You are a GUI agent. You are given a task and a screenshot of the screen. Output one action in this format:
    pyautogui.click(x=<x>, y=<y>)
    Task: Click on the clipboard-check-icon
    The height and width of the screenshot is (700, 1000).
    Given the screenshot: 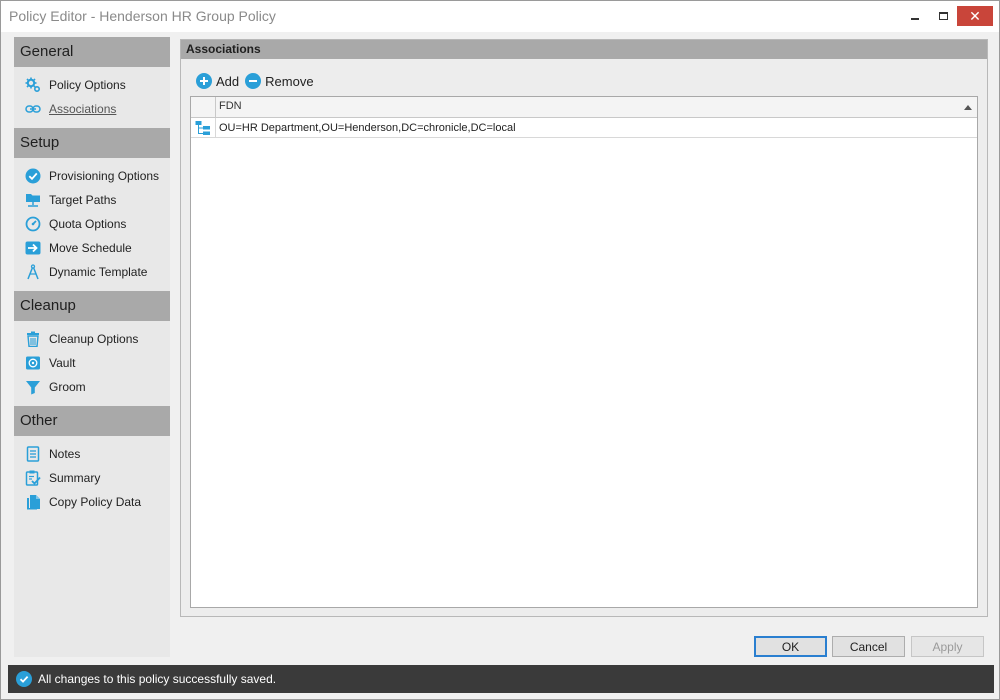 What is the action you would take?
    pyautogui.click(x=33, y=478)
    